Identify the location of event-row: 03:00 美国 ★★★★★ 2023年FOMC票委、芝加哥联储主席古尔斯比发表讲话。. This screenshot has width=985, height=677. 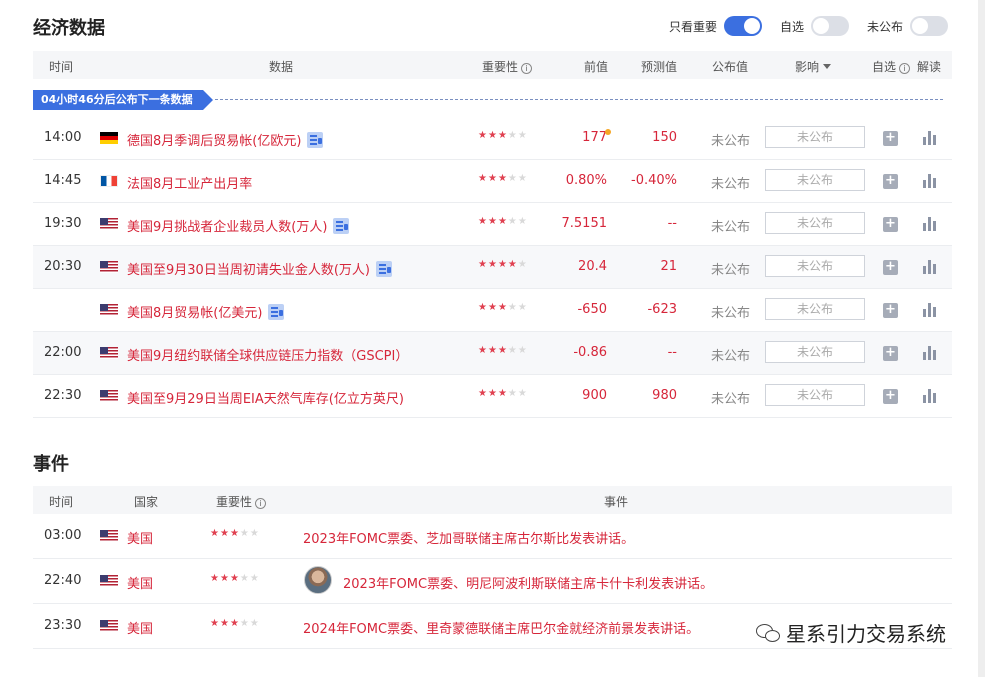
(492, 536).